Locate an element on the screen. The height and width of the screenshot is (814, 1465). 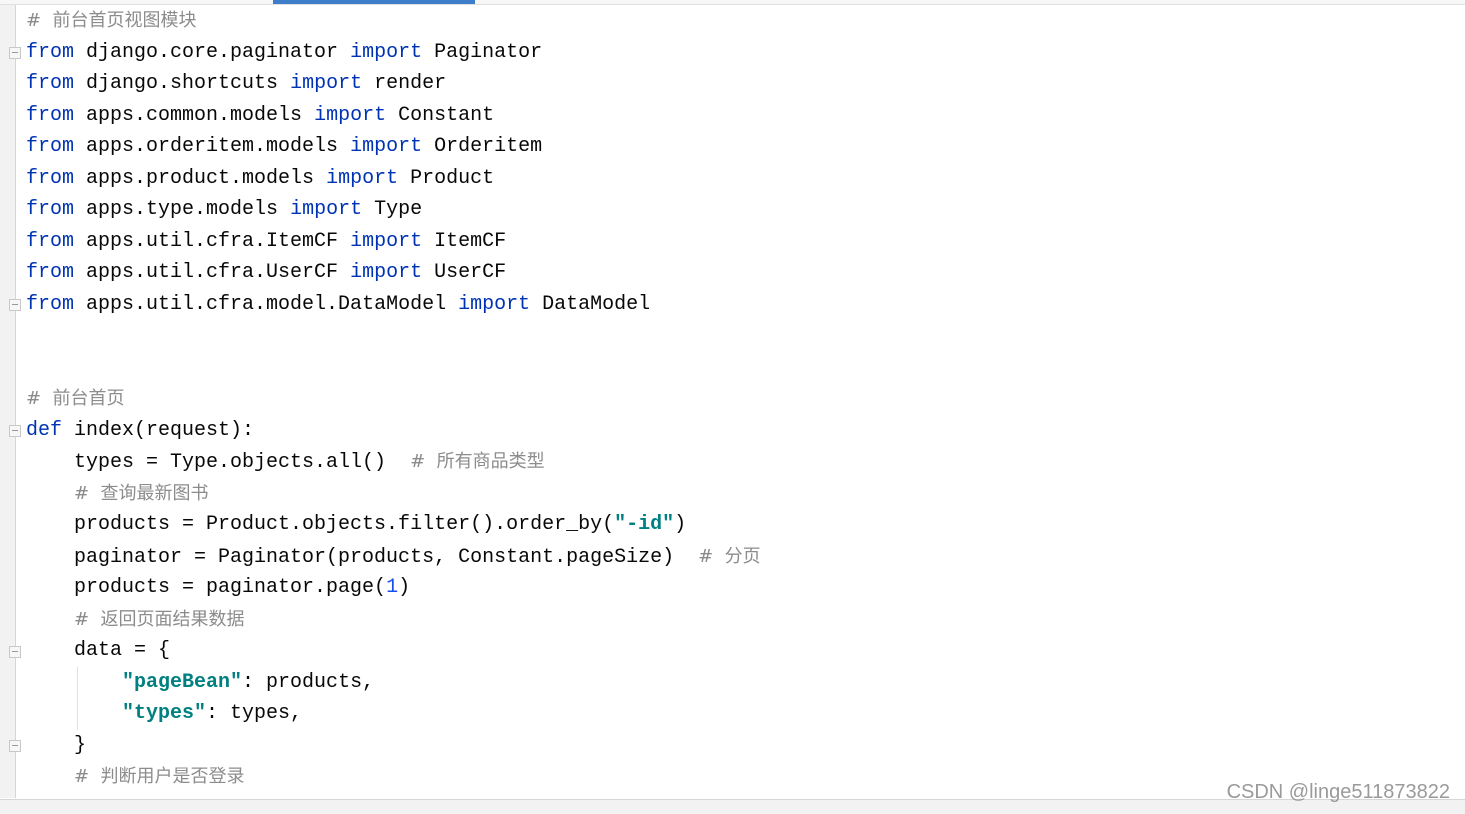
code-text: DataModel is located at coordinates (590, 304).